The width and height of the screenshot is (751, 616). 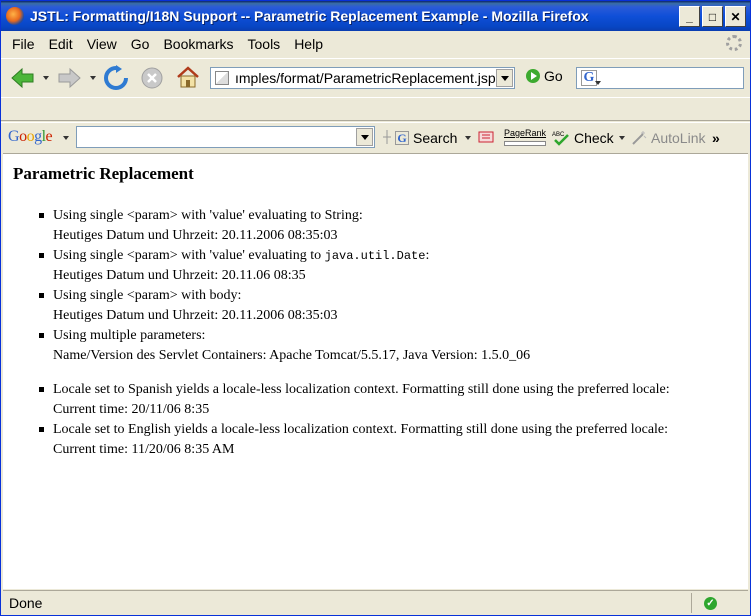 I want to click on menu-file: File, so click(x=23, y=44).